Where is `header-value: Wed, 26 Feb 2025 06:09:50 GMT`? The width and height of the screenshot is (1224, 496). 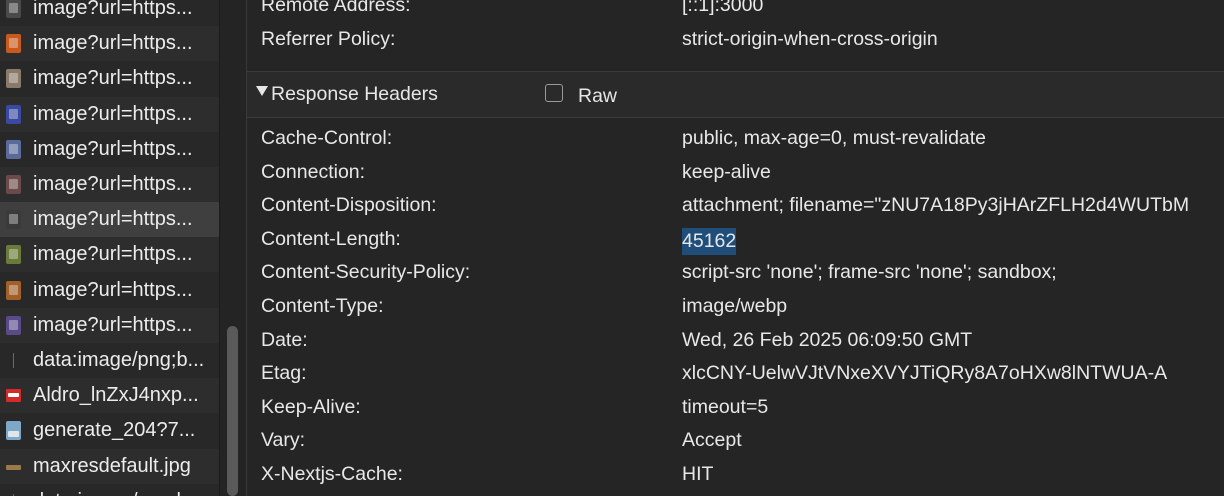
header-value: Wed, 26 Feb 2025 06:09:50 GMT is located at coordinates (827, 339).